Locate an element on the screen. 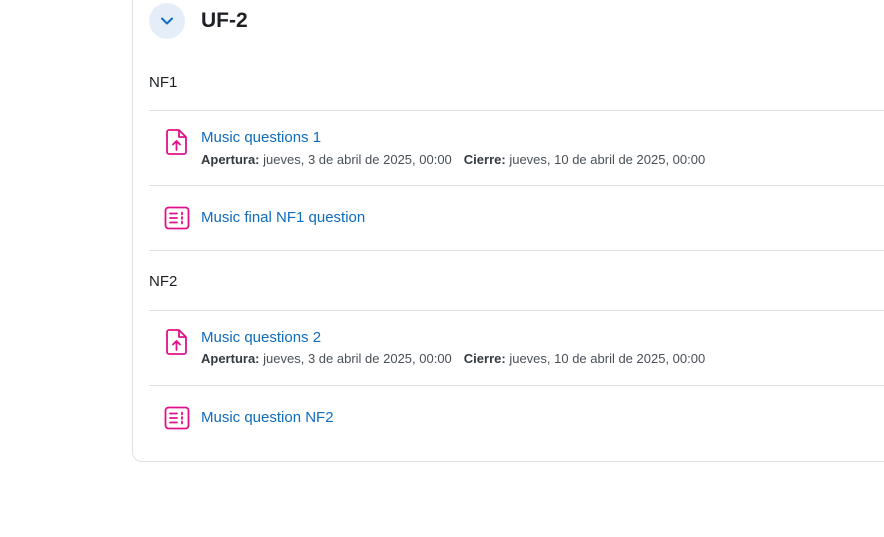 The height and width of the screenshot is (537, 884). subsection-label-nf1: NF1 is located at coordinates (163, 82).